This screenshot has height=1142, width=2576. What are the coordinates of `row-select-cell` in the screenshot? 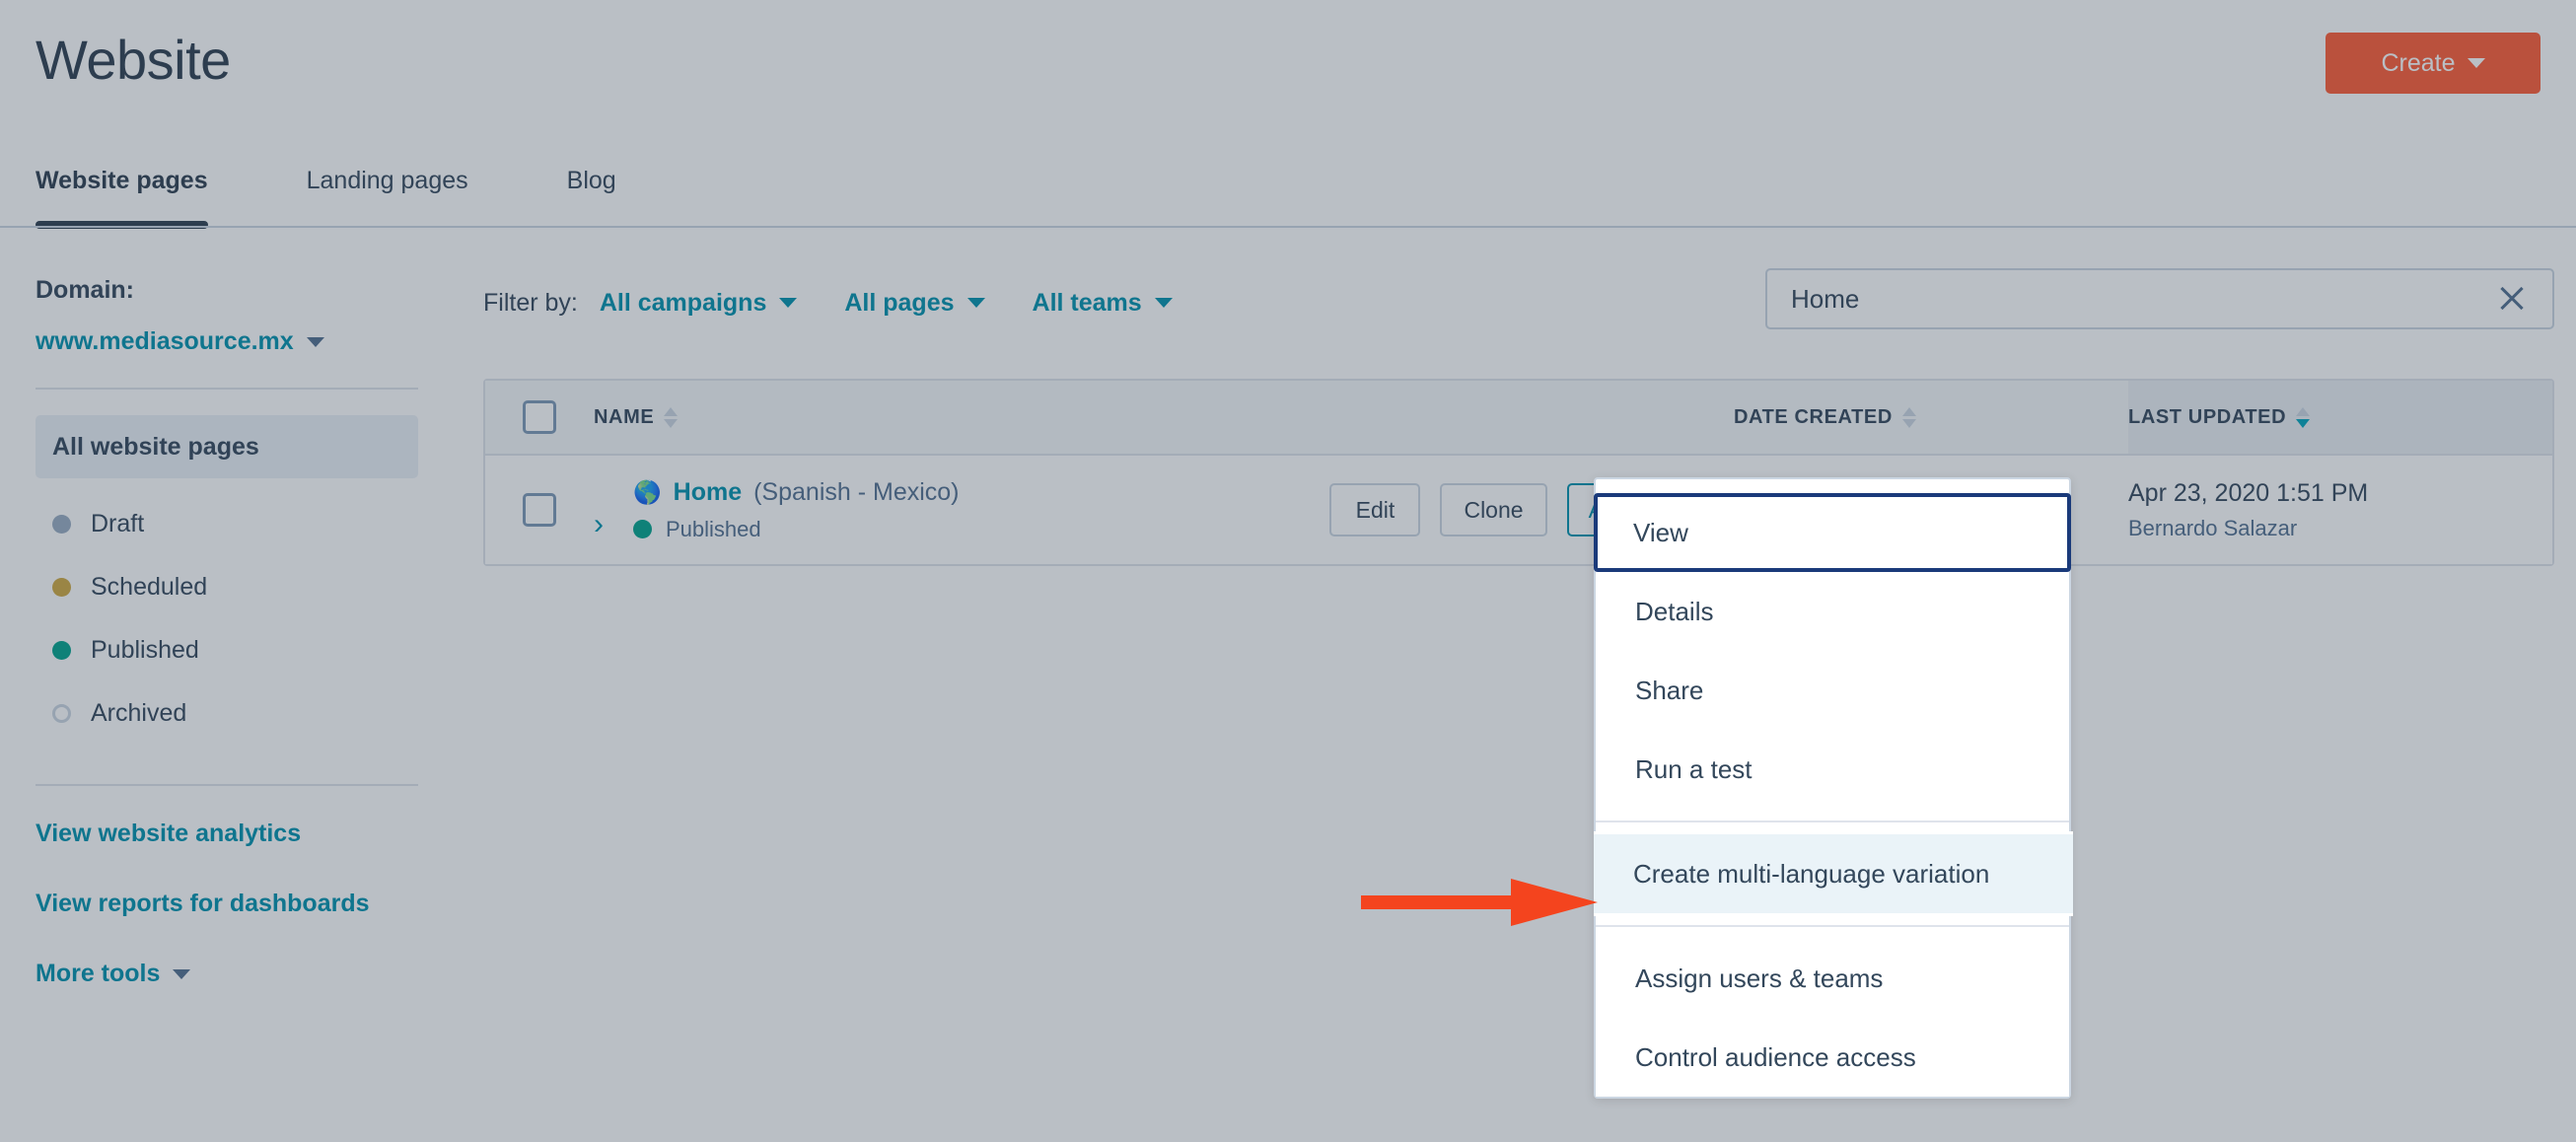 It's located at (540, 510).